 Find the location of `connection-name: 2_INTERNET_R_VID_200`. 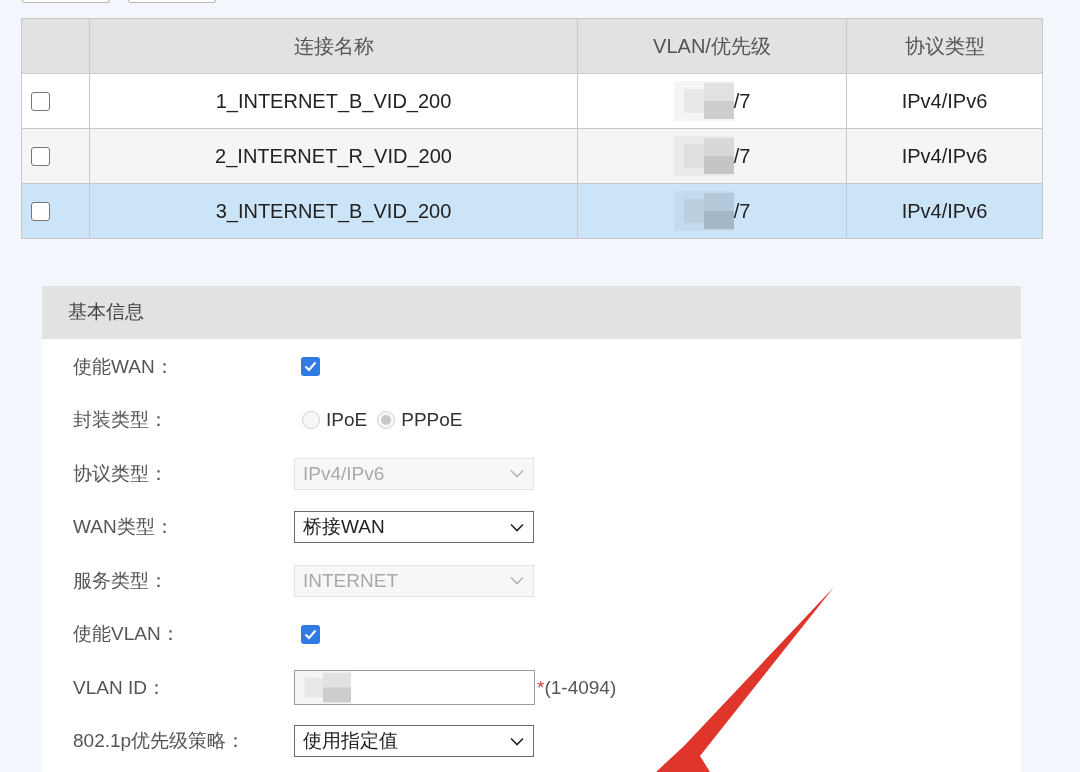

connection-name: 2_INTERNET_R_VID_200 is located at coordinates (333, 156).